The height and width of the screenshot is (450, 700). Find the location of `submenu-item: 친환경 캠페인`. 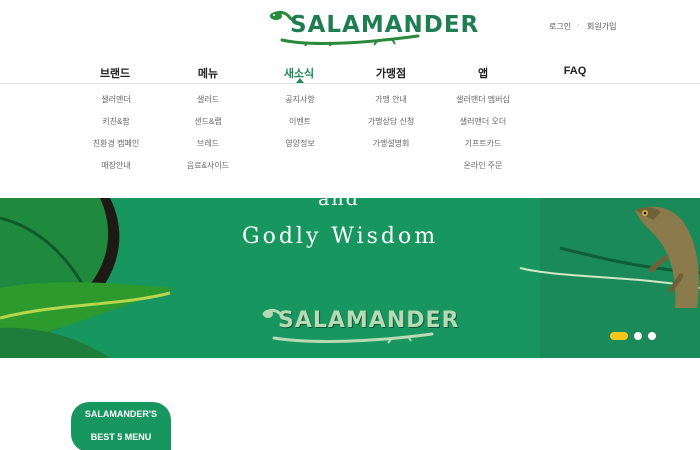

submenu-item: 친환경 캠페인 is located at coordinates (116, 143).